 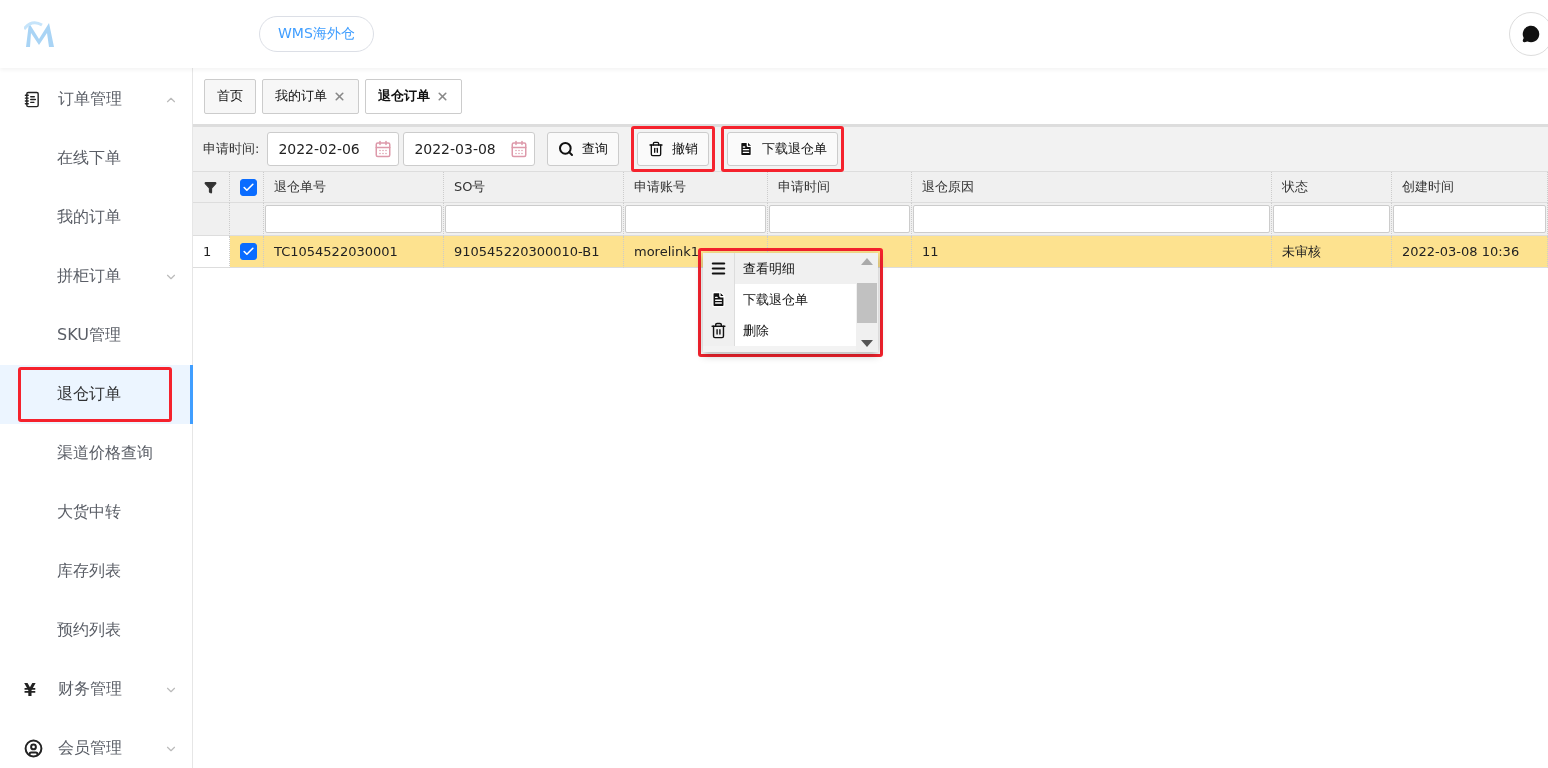 What do you see at coordinates (354, 187) in the screenshot?
I see `column-header: 退仓单号` at bounding box center [354, 187].